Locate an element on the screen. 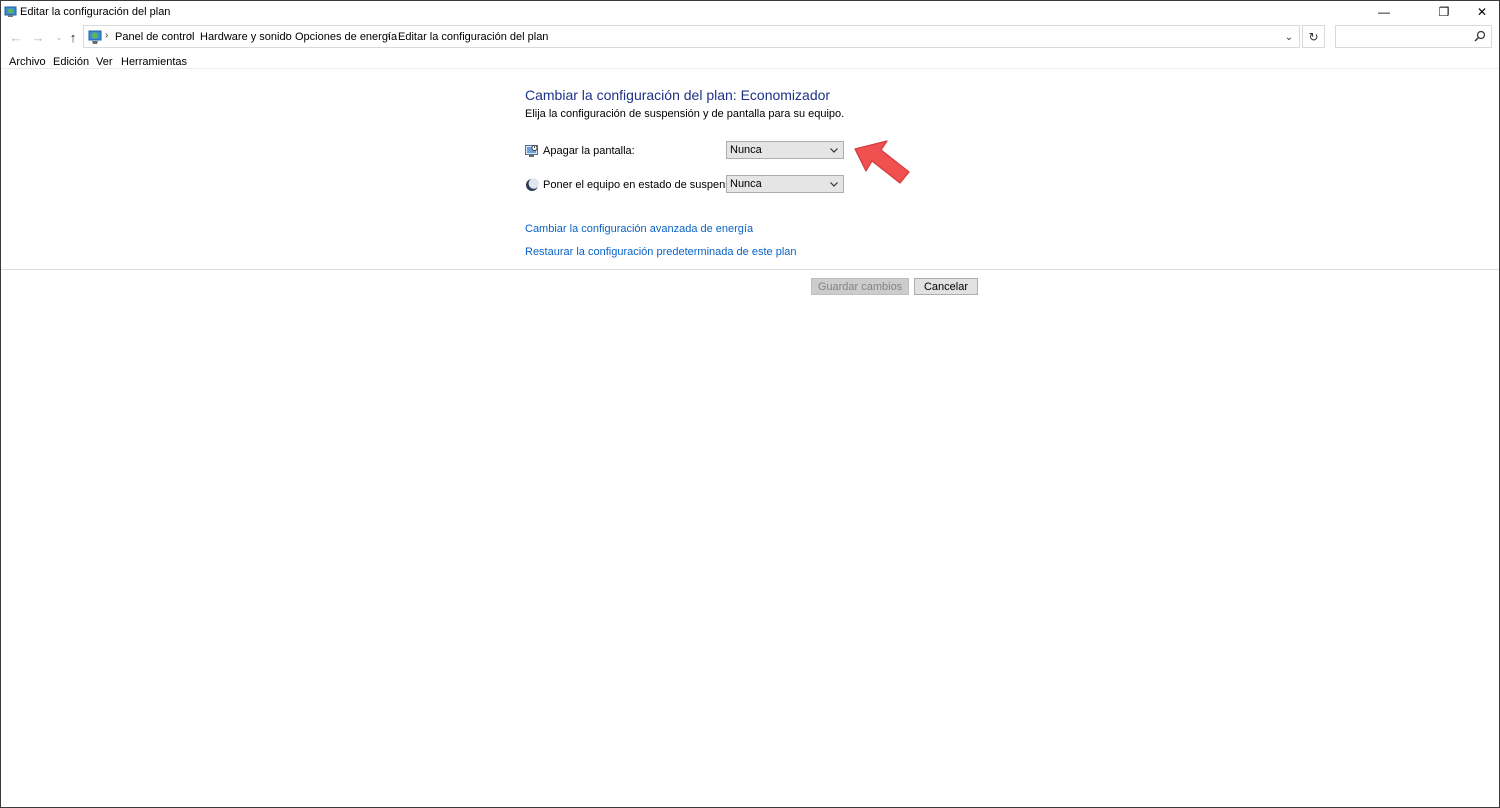 The image size is (1500, 808). title-bar: Editar la configuración del plan — ❐ ✕ is located at coordinates (750, 12).